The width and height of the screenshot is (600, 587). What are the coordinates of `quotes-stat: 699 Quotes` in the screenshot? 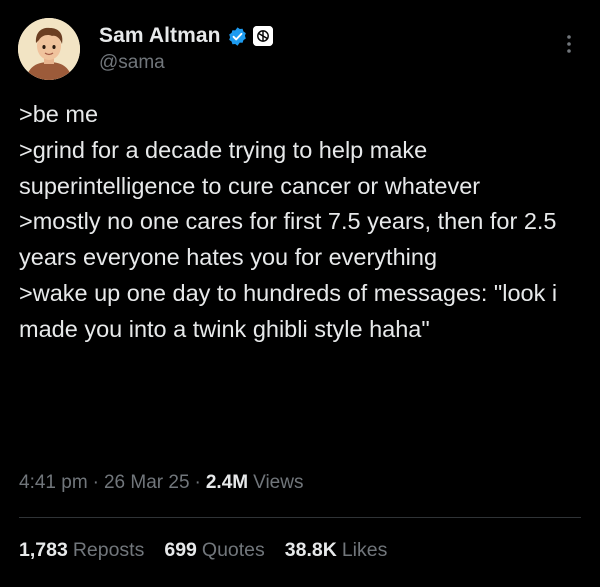 It's located at (214, 550).